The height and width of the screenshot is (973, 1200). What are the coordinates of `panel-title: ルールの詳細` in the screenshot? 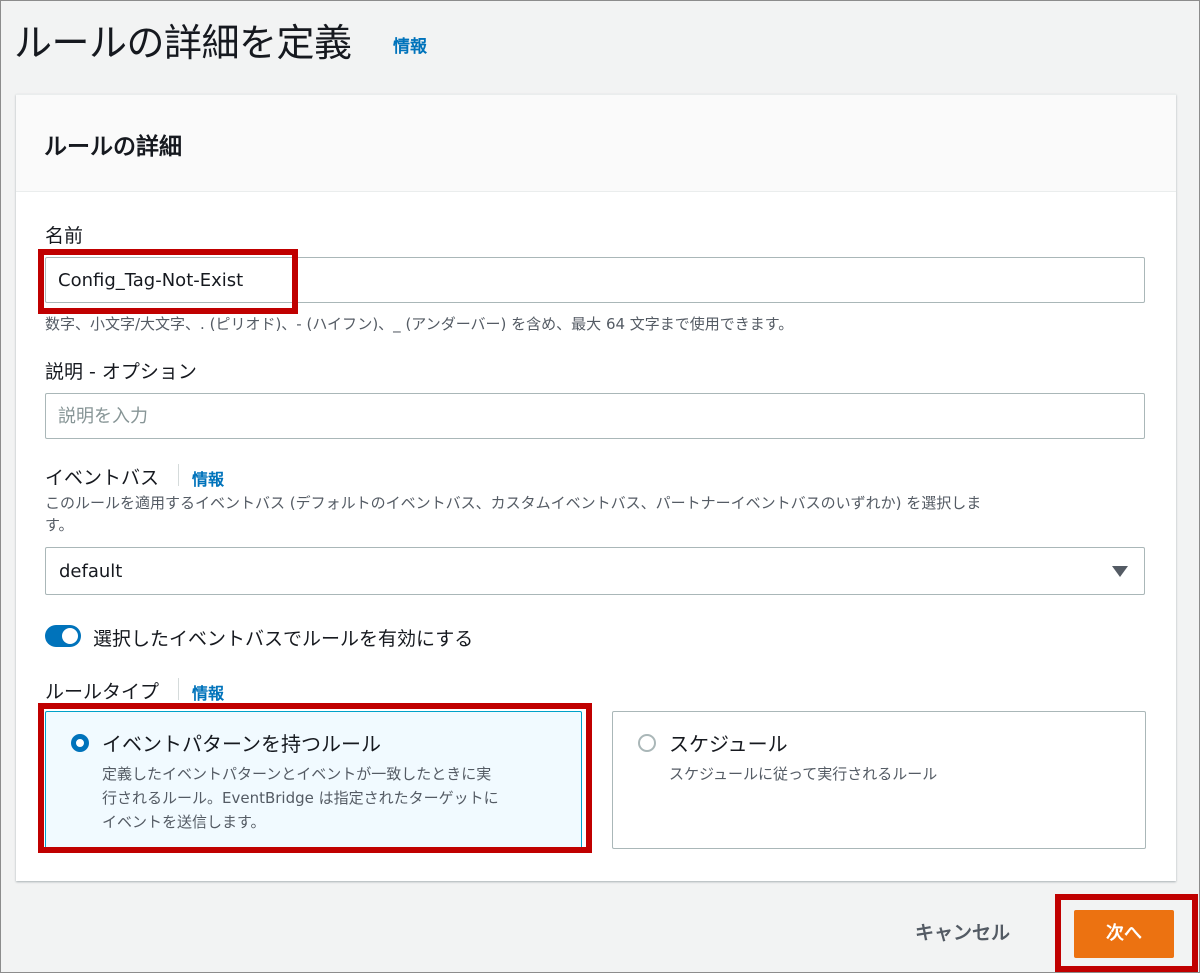 It's located at (113, 147).